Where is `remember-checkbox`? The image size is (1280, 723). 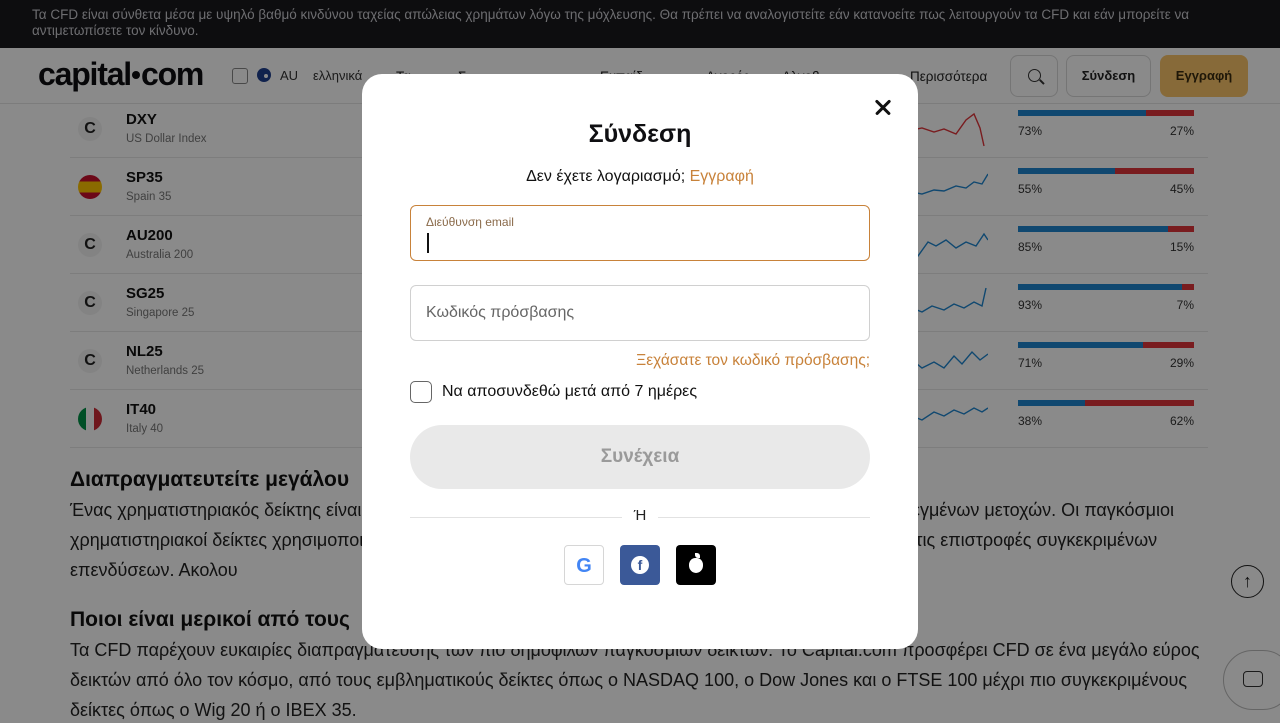 remember-checkbox is located at coordinates (421, 392).